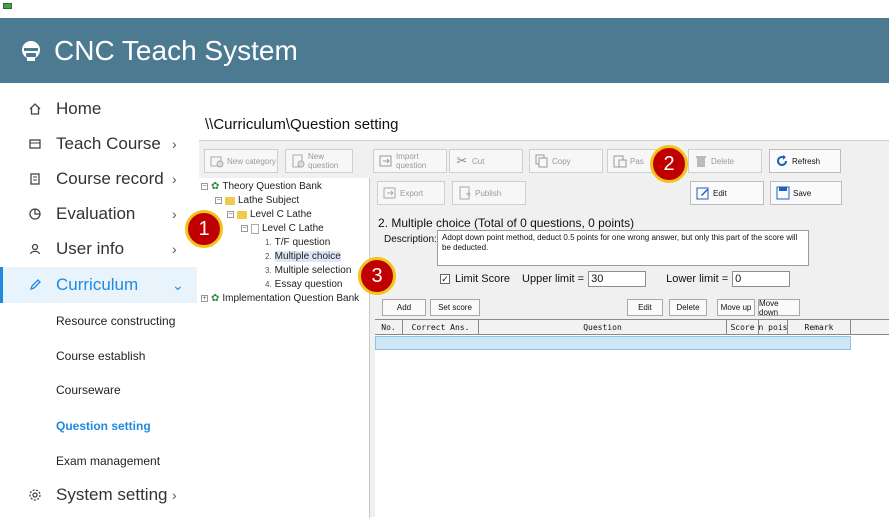 The width and height of the screenshot is (889, 518). I want to click on table-row, so click(613, 343).